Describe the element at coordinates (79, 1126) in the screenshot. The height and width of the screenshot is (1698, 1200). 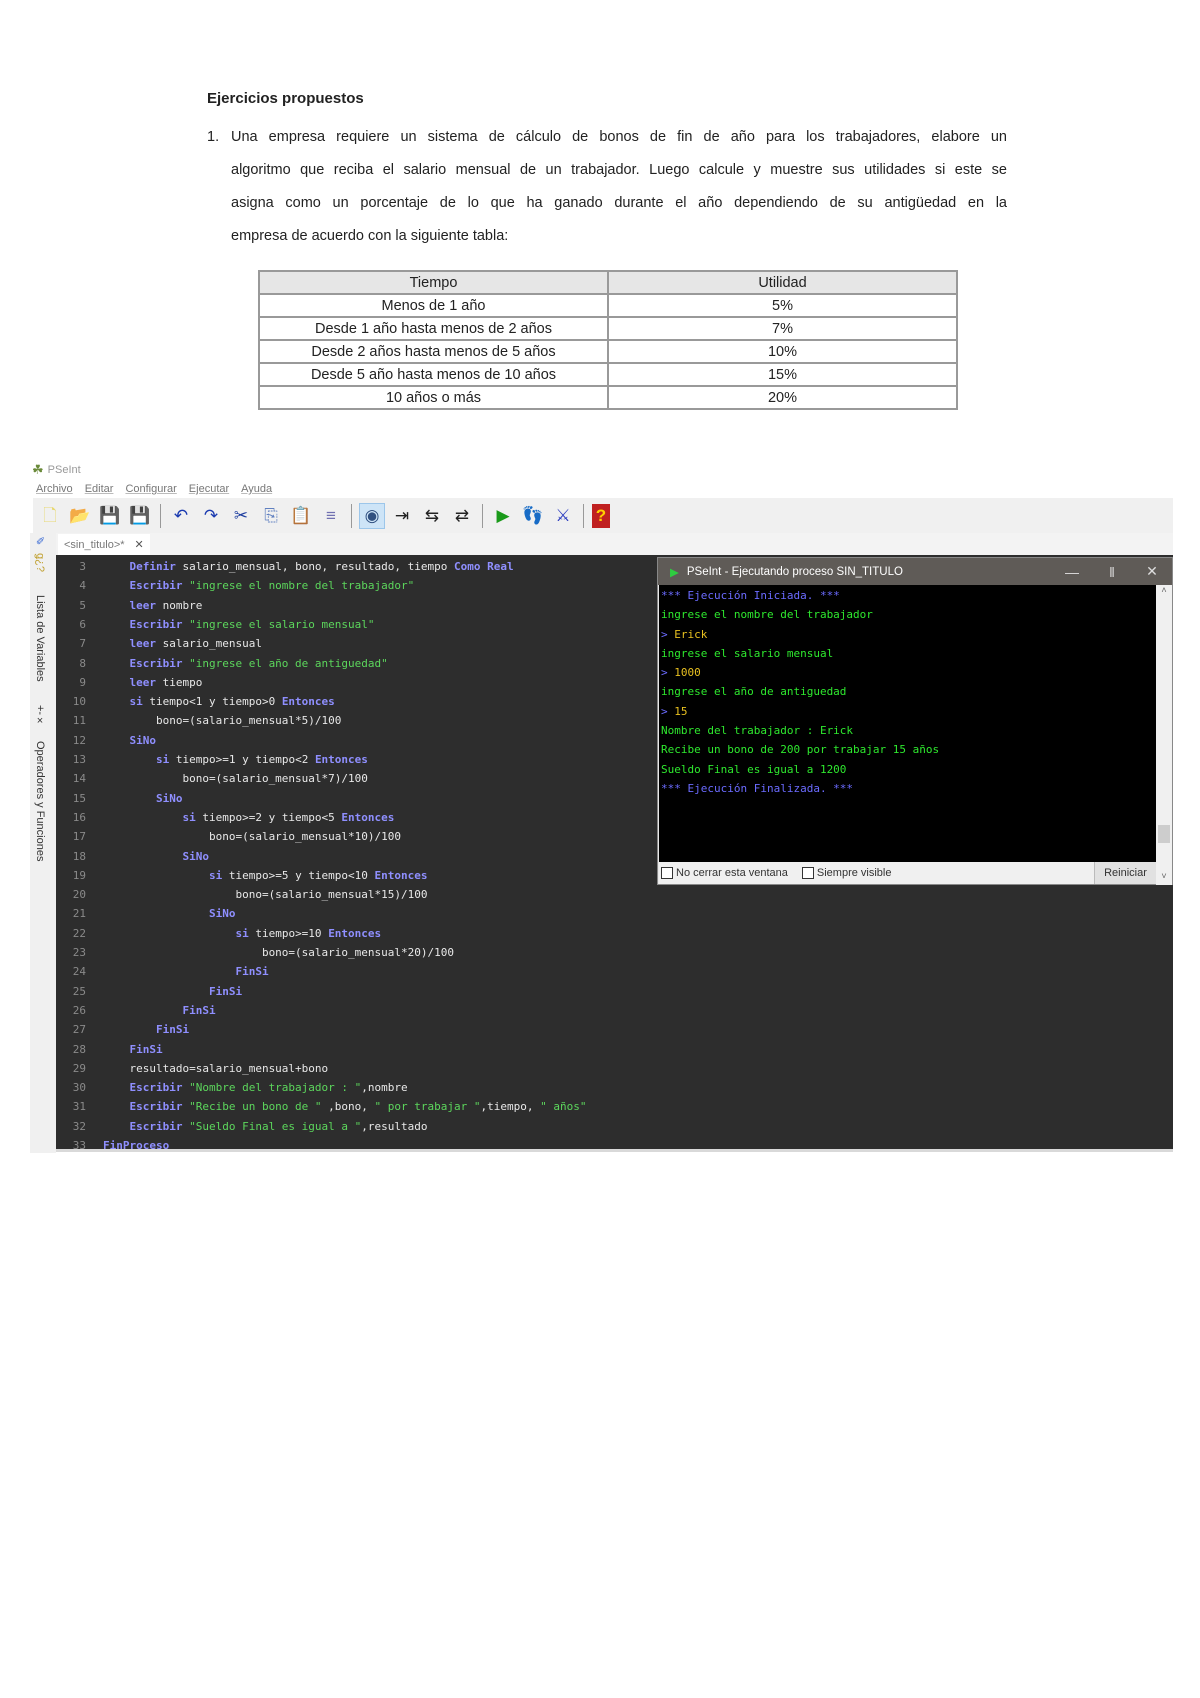
I see `line-number: 32` at that location.